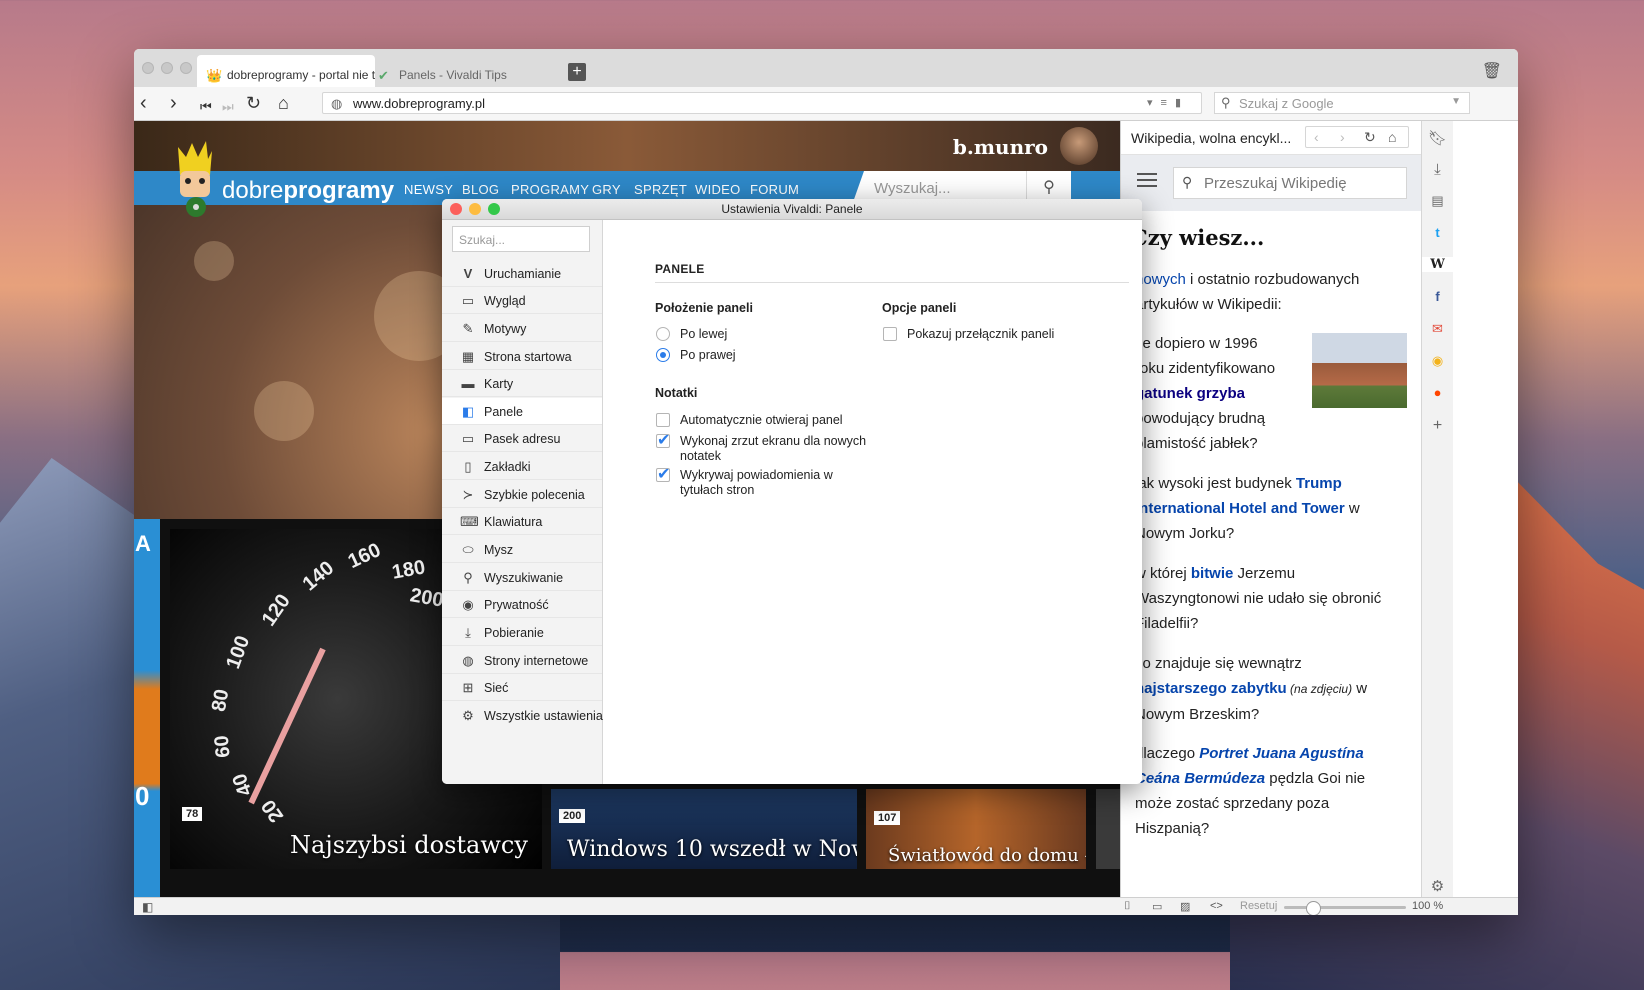 This screenshot has width=1644, height=990. Describe the element at coordinates (1437, 138) in the screenshot. I see `bookmarks-icon: 🔖︎` at that location.